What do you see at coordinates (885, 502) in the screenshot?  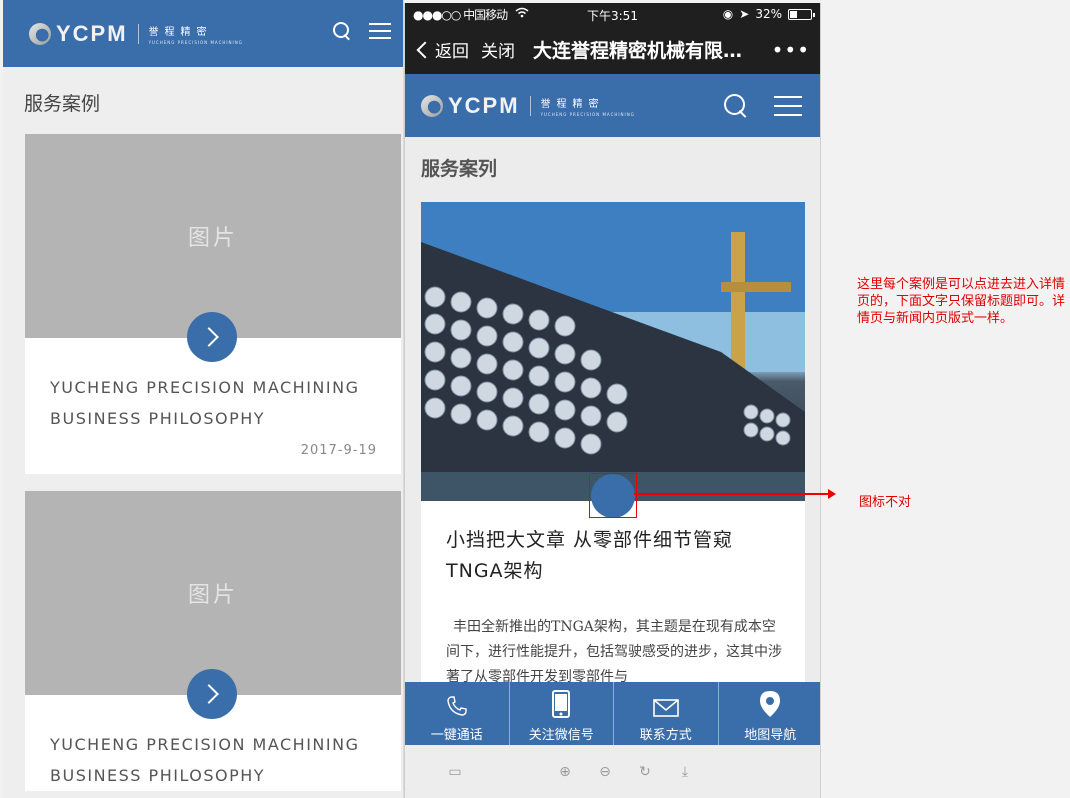 I see `annotation-icon-note: 图标不对` at bounding box center [885, 502].